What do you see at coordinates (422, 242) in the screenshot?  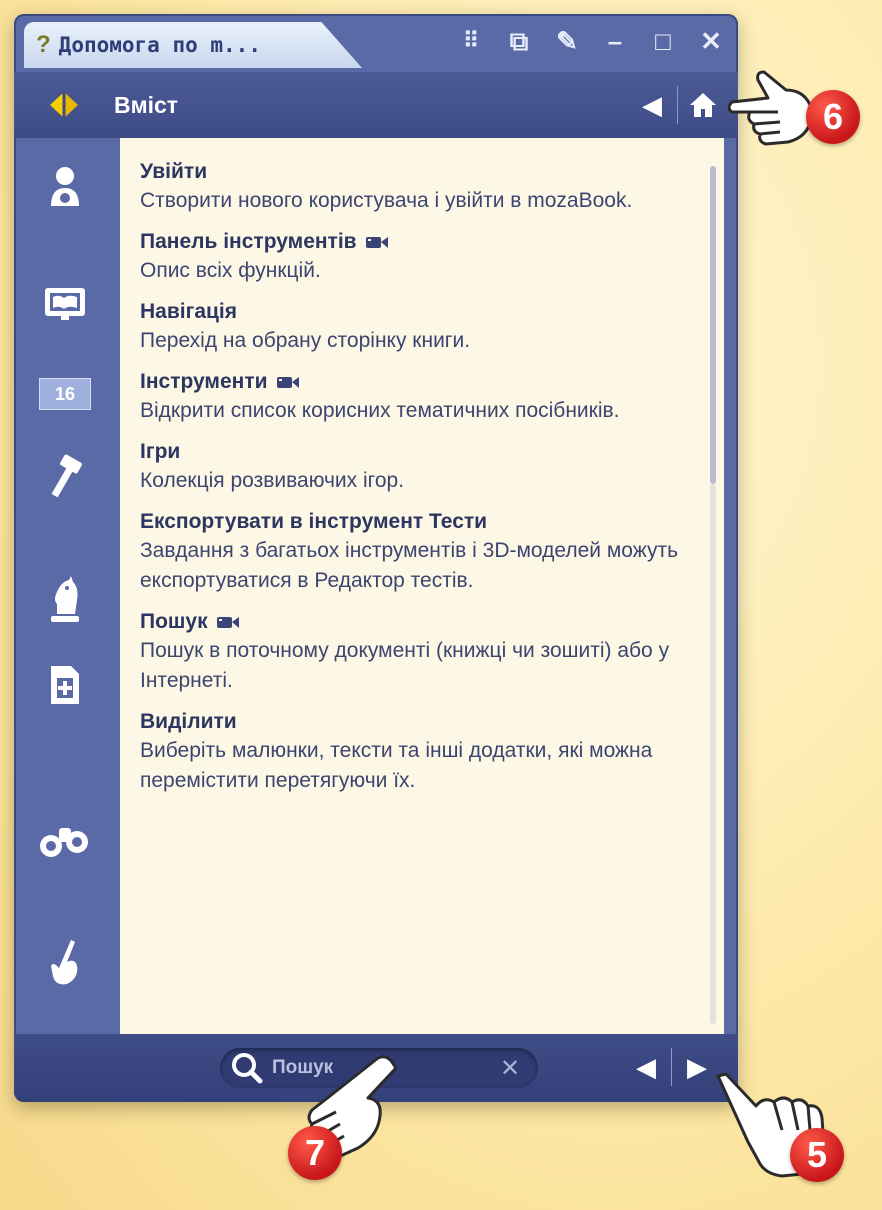 I see `entry-title: Панель інструментів` at bounding box center [422, 242].